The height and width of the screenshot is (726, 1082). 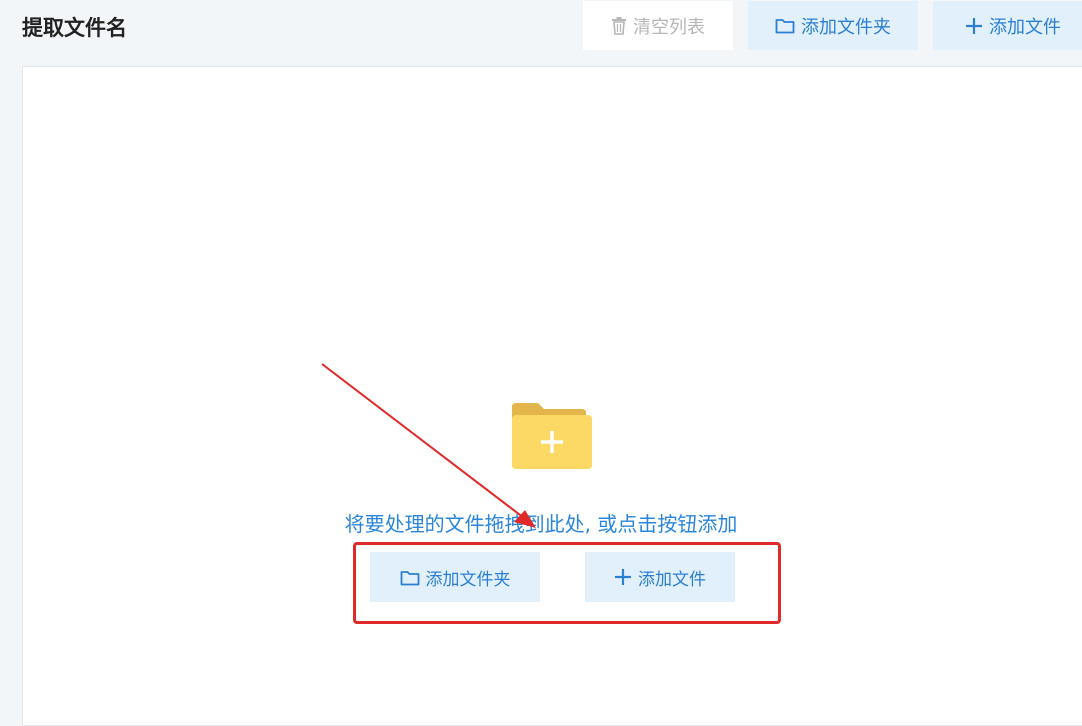 I want to click on clear-list-label: 清空列表, so click(x=669, y=27).